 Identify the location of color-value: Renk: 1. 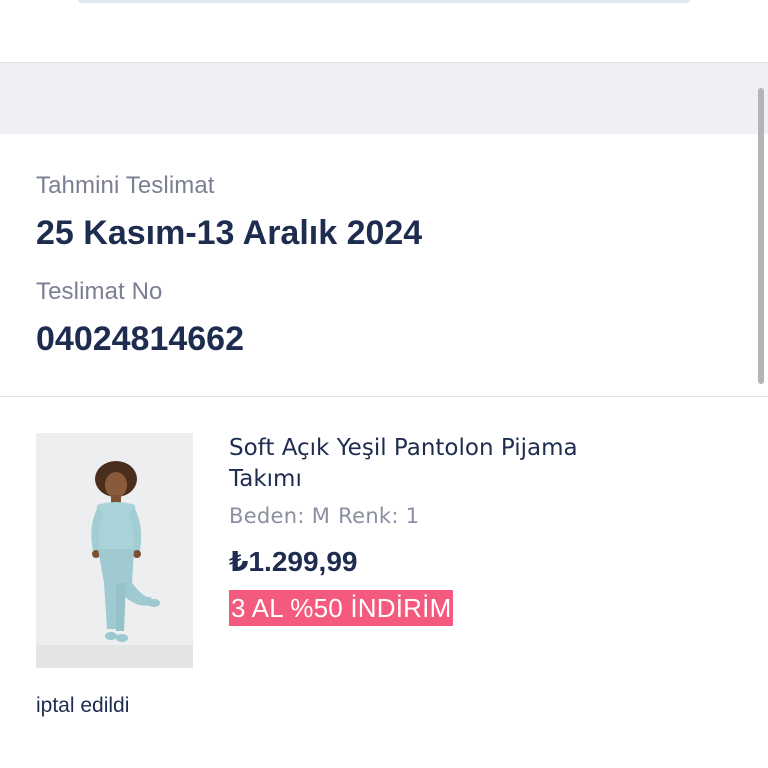
(379, 516).